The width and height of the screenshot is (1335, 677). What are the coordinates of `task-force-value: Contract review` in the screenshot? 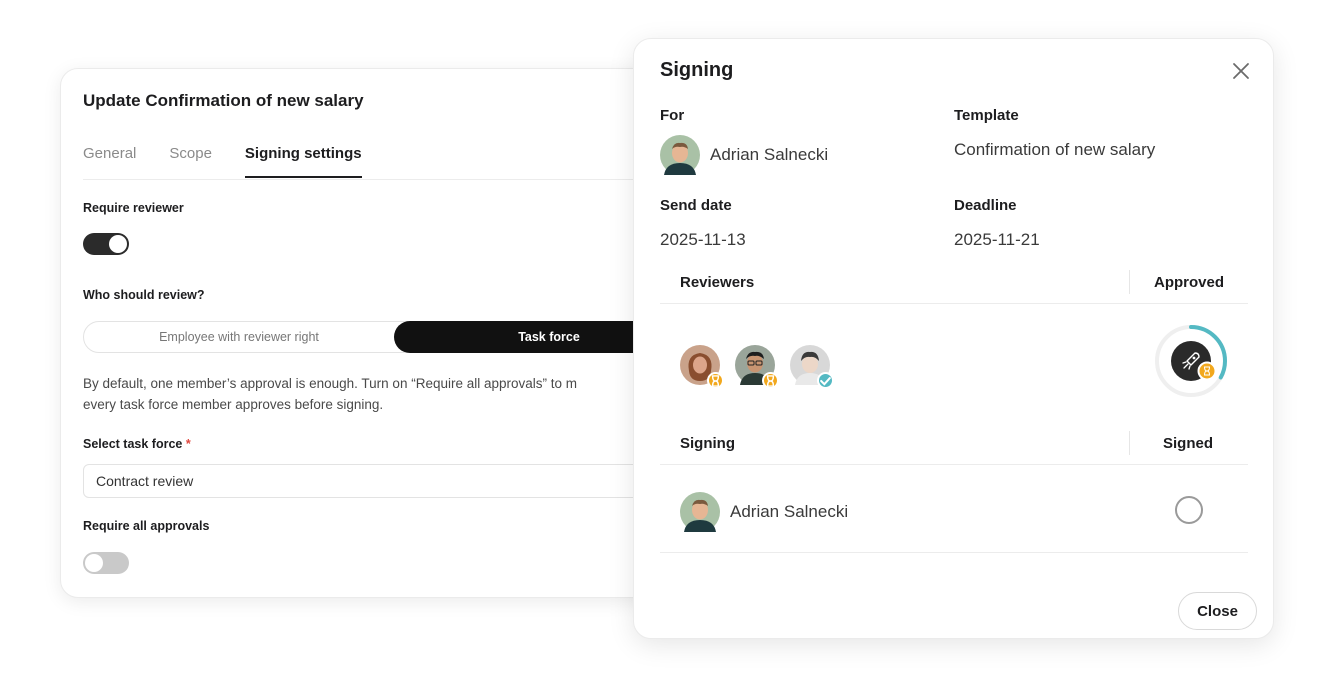 It's located at (145, 481).